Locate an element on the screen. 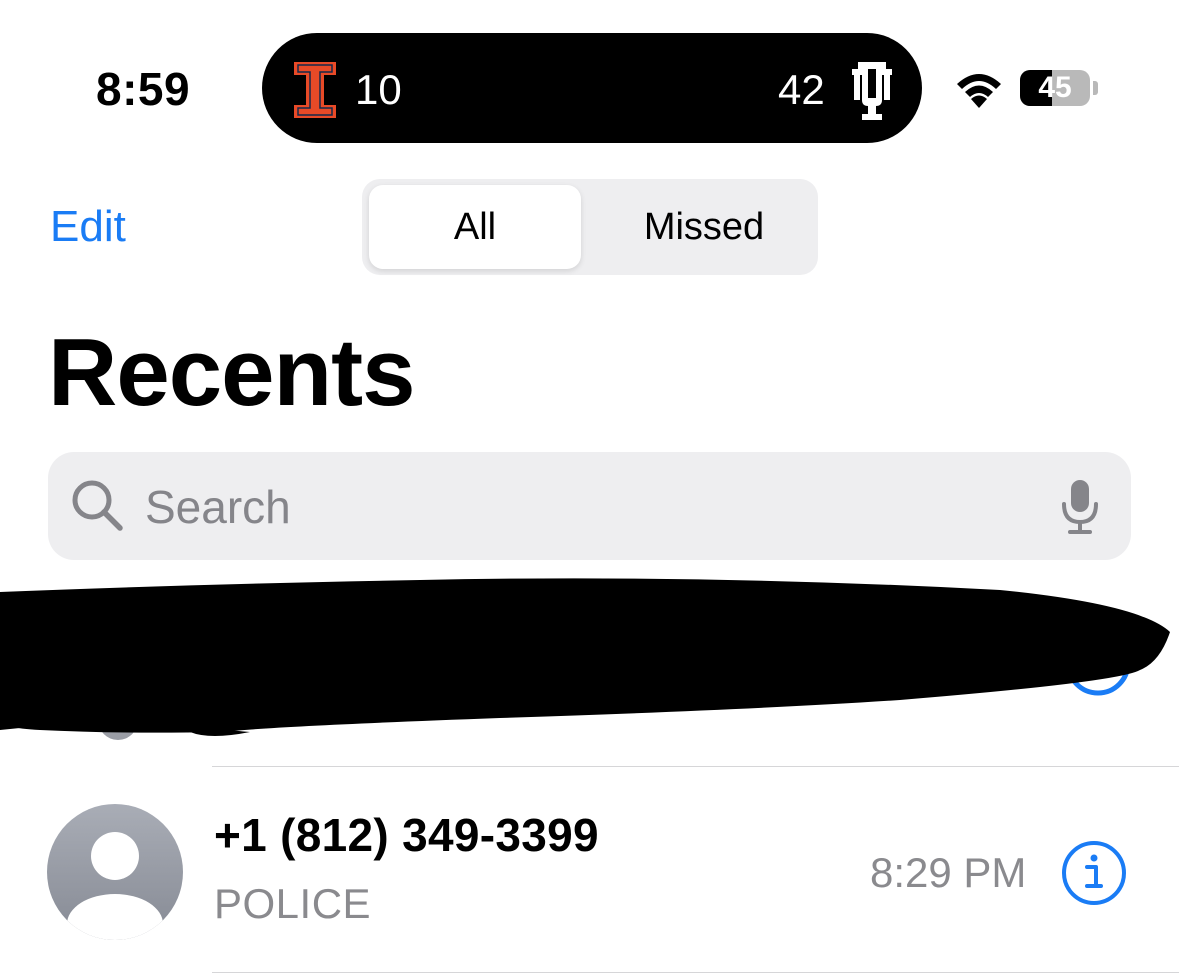  avatar is located at coordinates (115, 872).